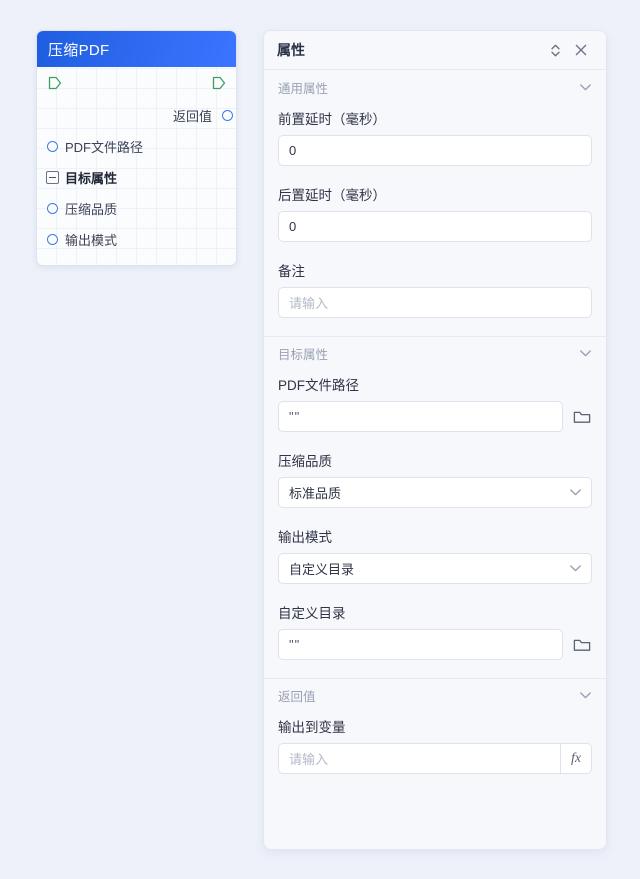 The width and height of the screenshot is (640, 879). Describe the element at coordinates (136, 177) in the screenshot. I see `node-item-target-properties-group: 目标属性` at that location.